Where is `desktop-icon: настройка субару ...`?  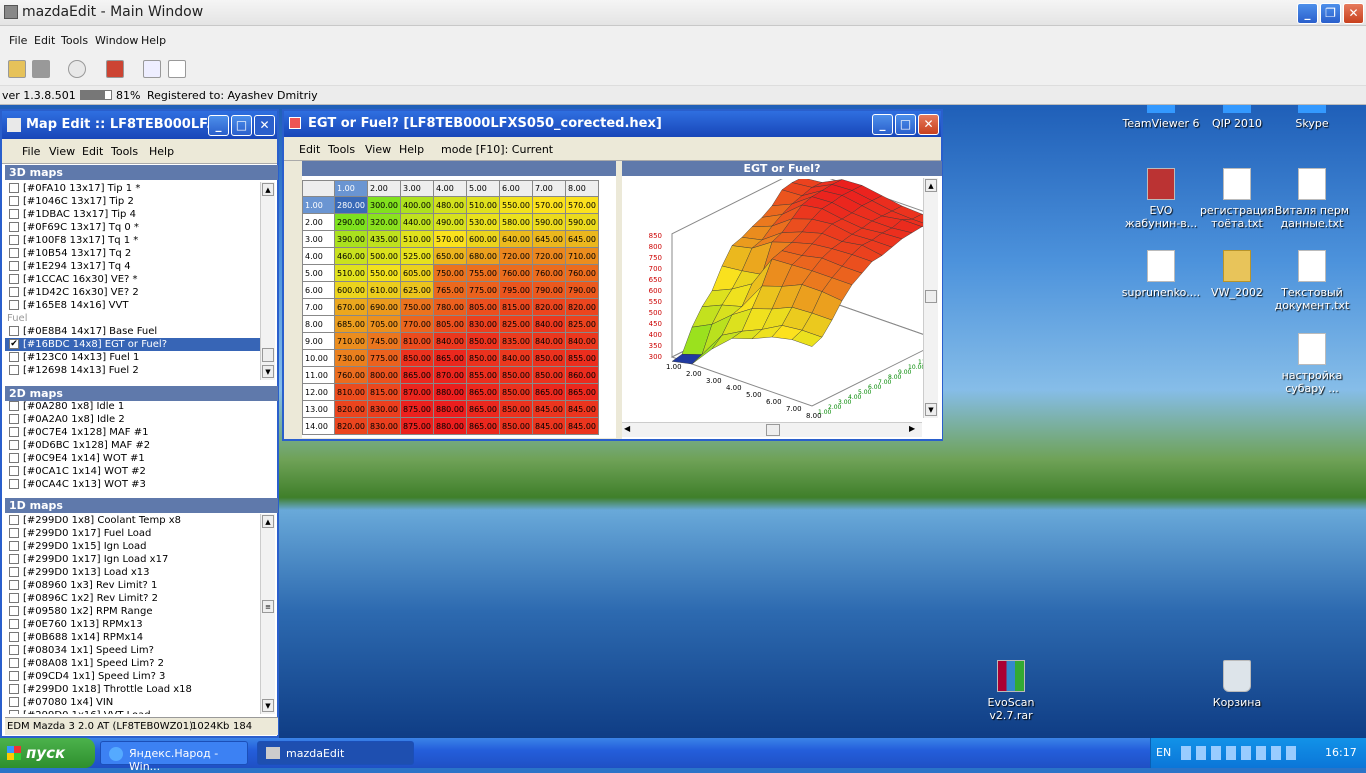
desktop-icon: настройка субару ... is located at coordinates (1312, 364).